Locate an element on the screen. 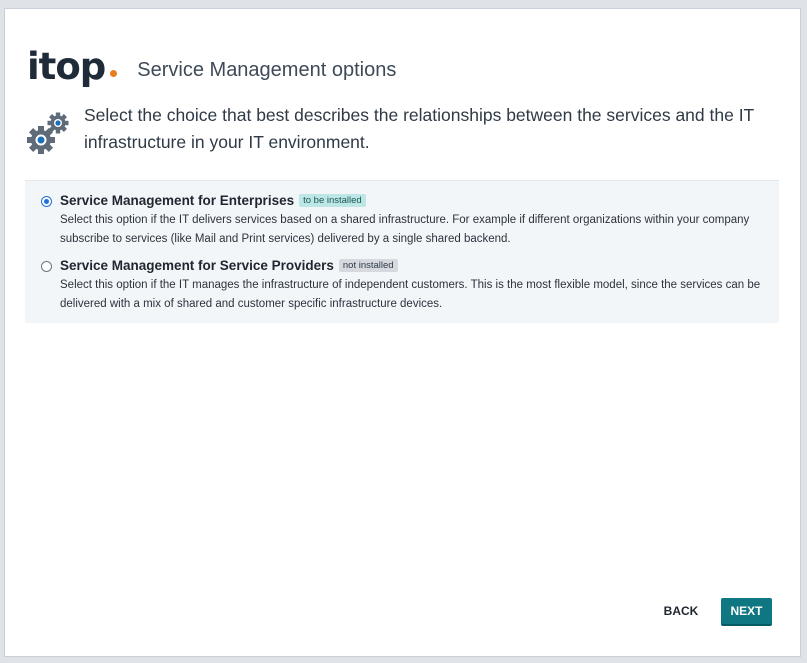 The image size is (807, 663). gears-icon is located at coordinates (48, 133).